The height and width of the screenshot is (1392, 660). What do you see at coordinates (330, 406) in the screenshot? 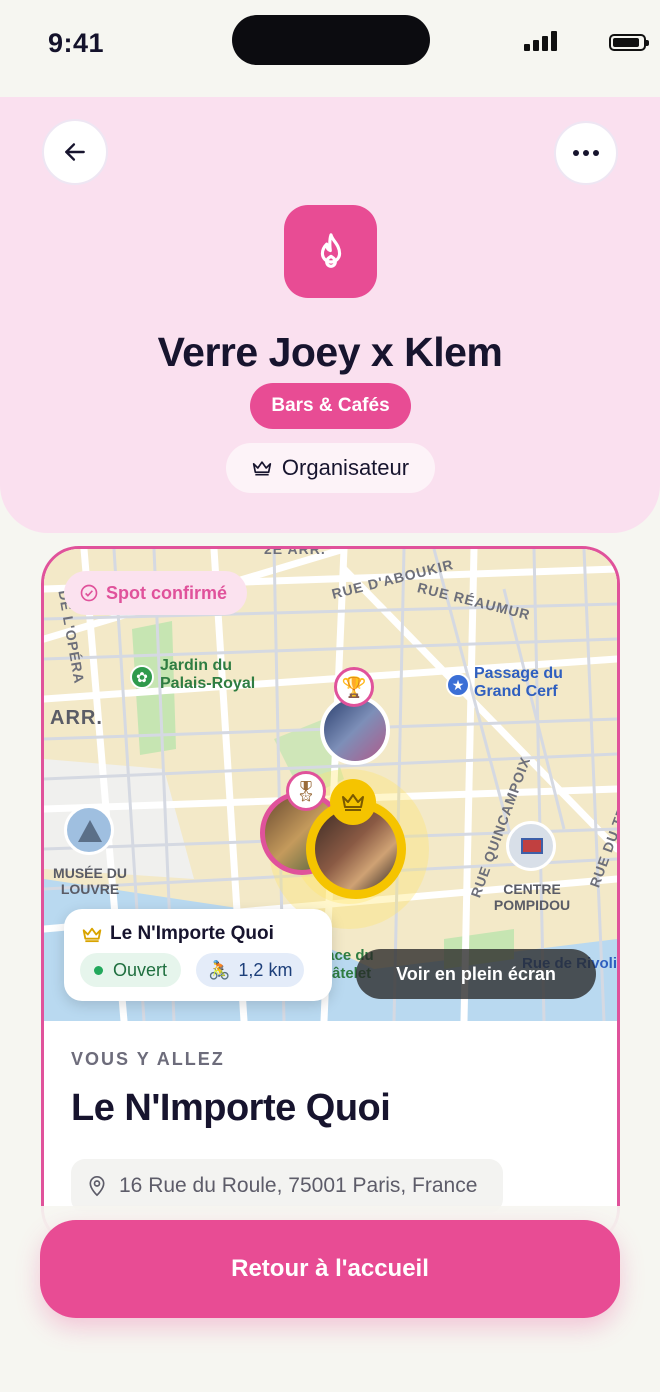
I see `category-badge: Bars & Cafés` at bounding box center [330, 406].